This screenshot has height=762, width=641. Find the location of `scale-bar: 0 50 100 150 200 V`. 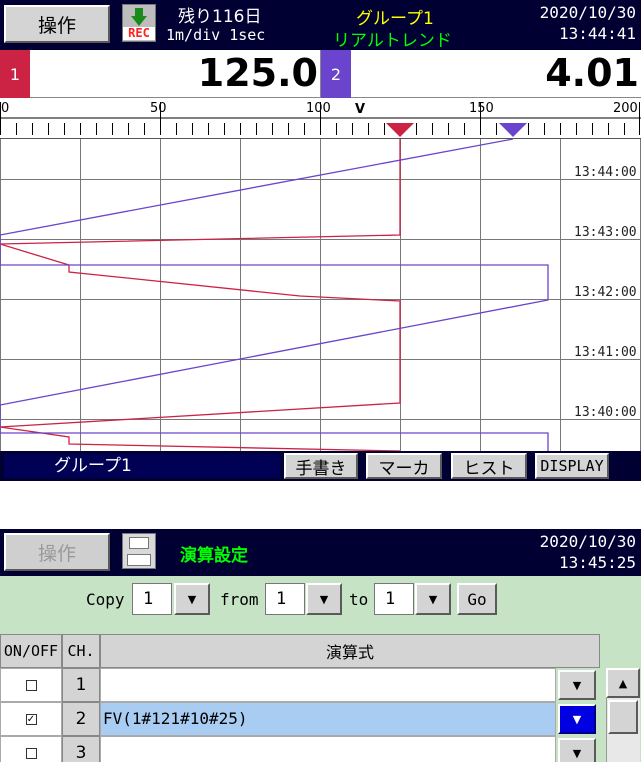

scale-bar: 0 50 100 150 200 V is located at coordinates (320, 119).